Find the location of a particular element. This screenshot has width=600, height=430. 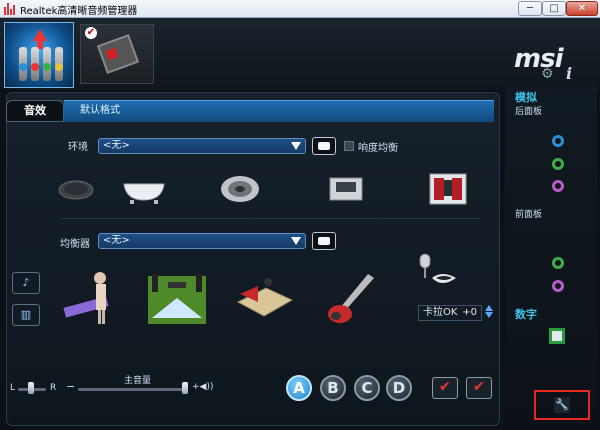

env-sewer-icon is located at coordinates (76, 189).